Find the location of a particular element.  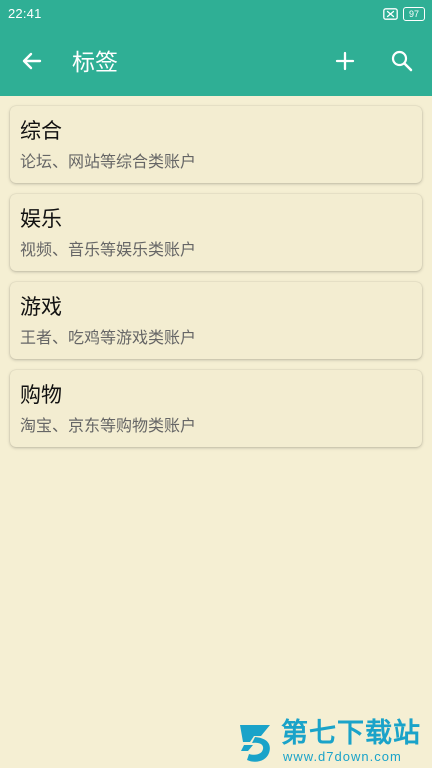

watermark-logo-icon is located at coordinates (255, 742).